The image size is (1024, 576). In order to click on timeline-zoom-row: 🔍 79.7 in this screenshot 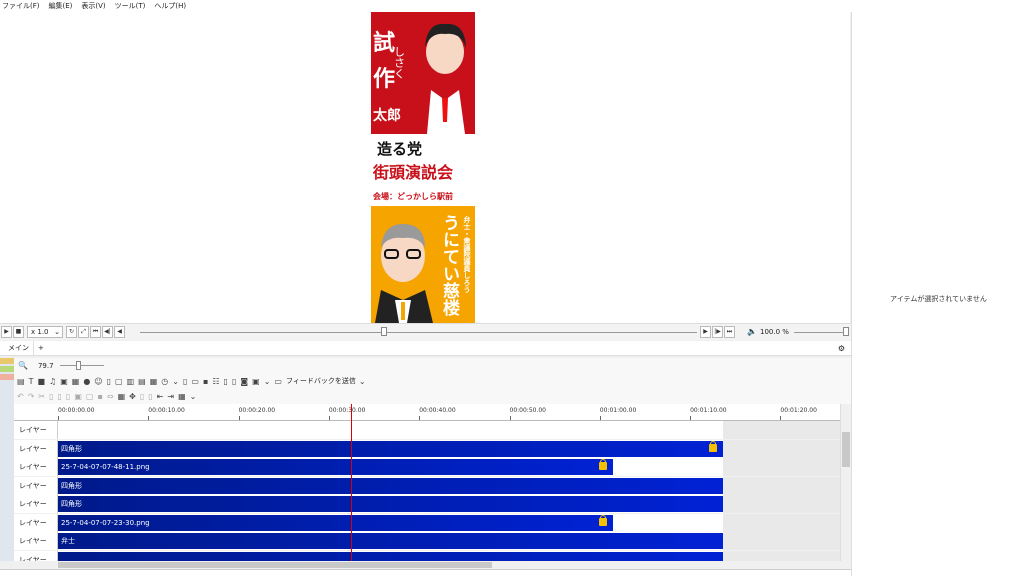, I will do `click(432, 365)`.